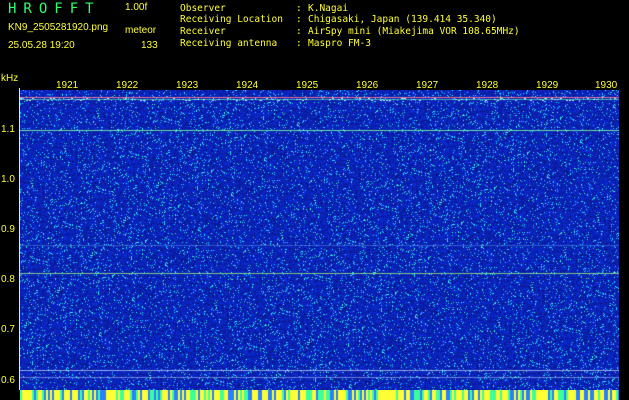 The width and height of the screenshot is (629, 400). What do you see at coordinates (54, 9) in the screenshot?
I see `app-title: HROFFT` at bounding box center [54, 9].